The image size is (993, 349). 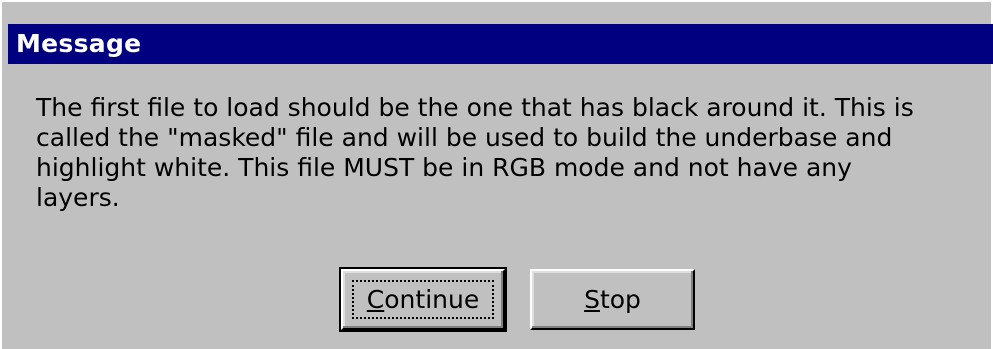 What do you see at coordinates (375, 299) in the screenshot?
I see `continue-mnemonic: C` at bounding box center [375, 299].